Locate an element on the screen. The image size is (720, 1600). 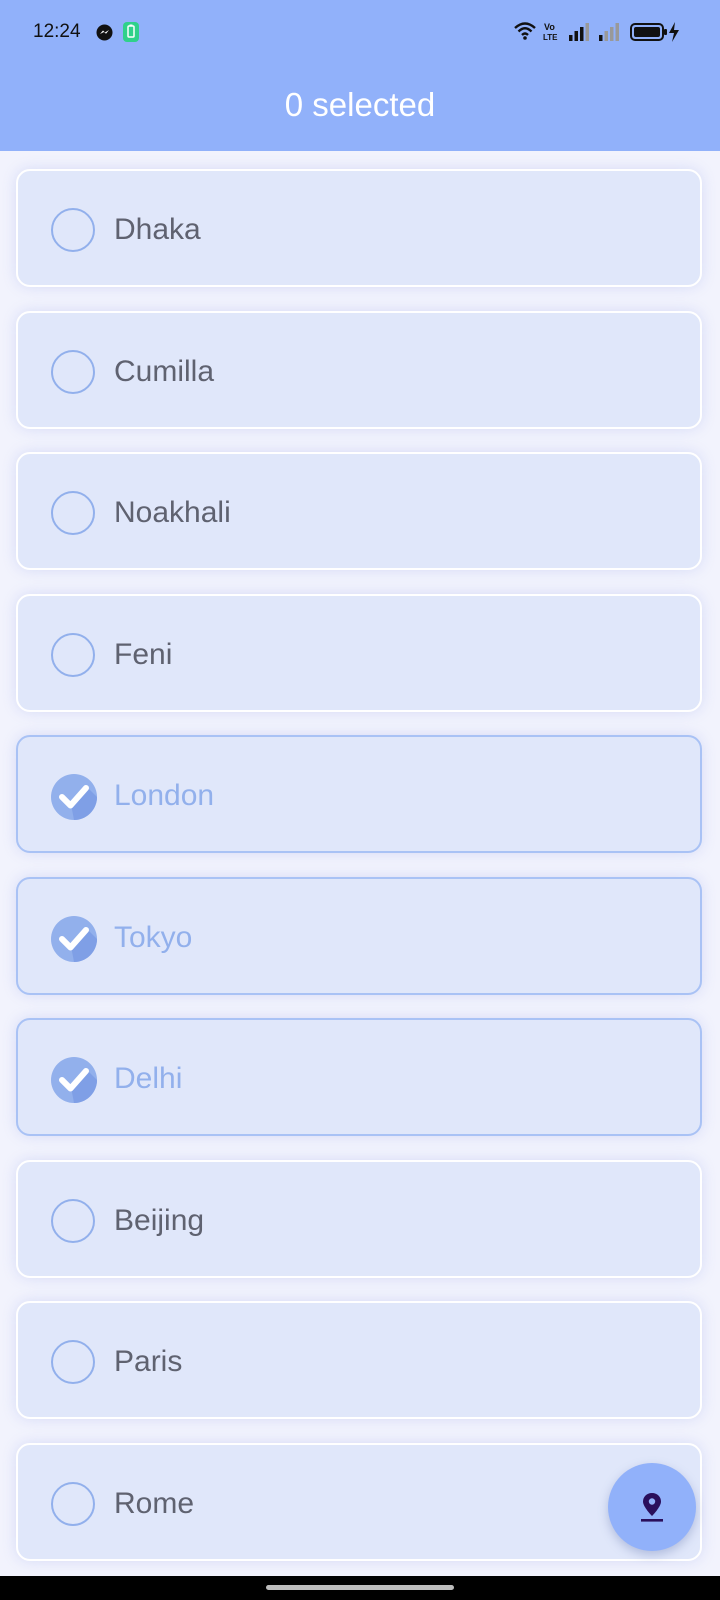
city-name: London is located at coordinates (164, 795).